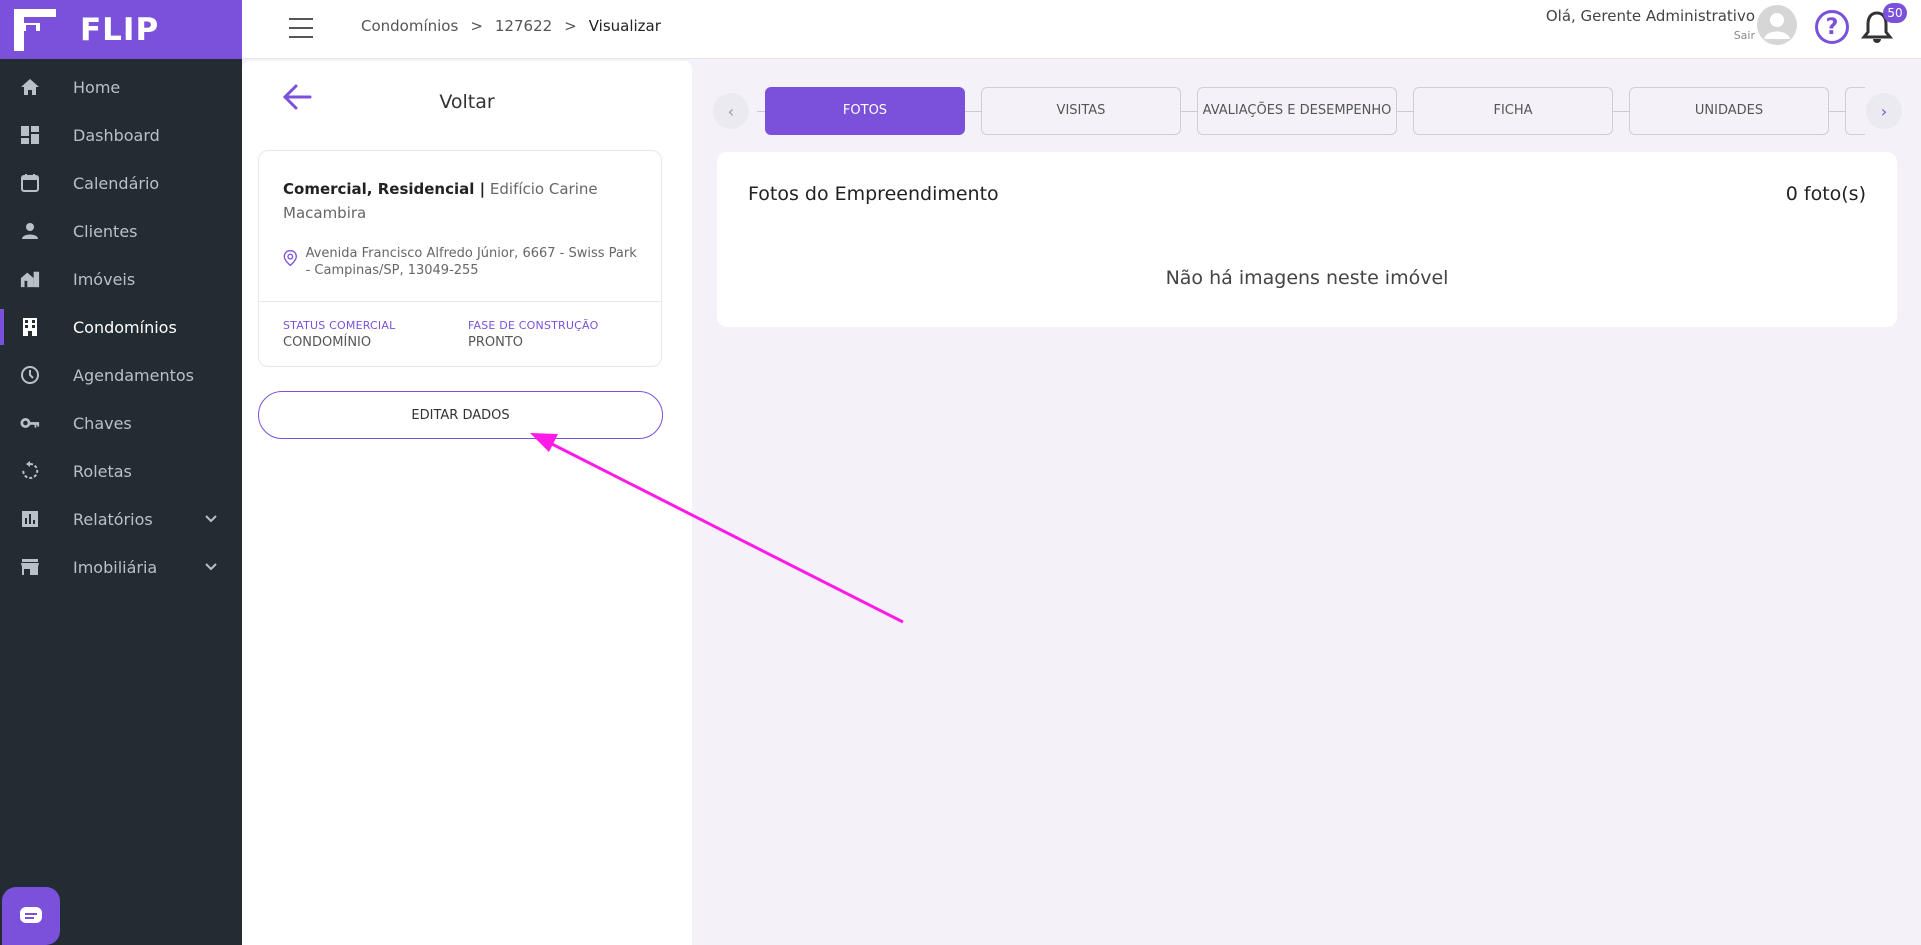 This screenshot has width=1921, height=945. I want to click on status-commercial: STATUS COMERCIAL CONDOMÍNIO, so click(339, 334).